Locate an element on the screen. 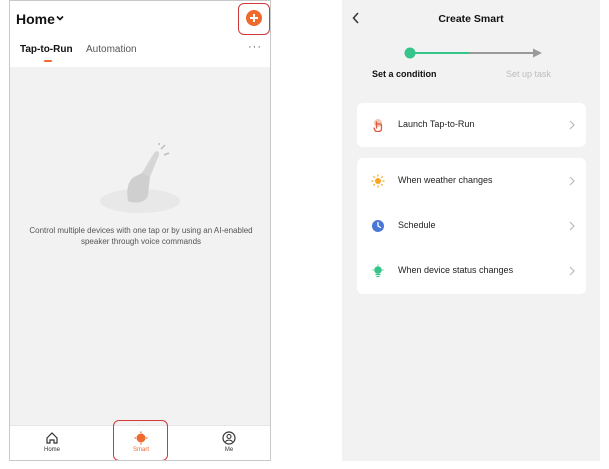 Image resolution: width=609 pixels, height=469 pixels. chevron-down-icon is located at coordinates (60, 18).